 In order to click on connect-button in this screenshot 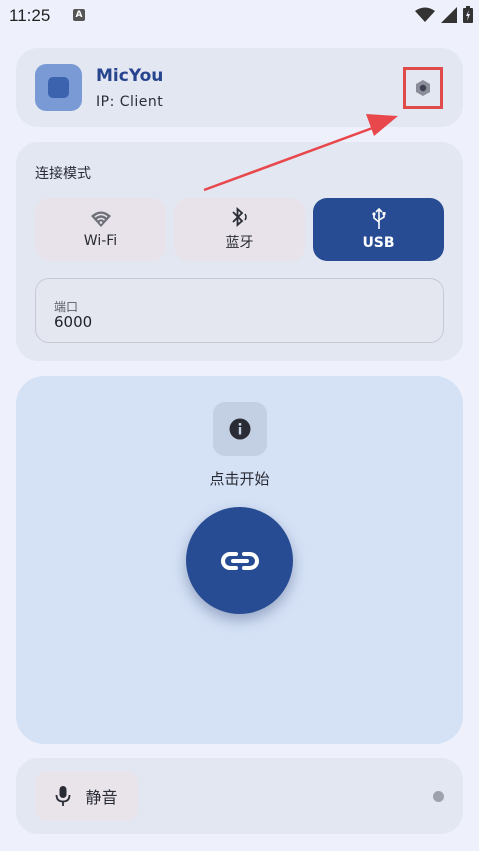, I will do `click(239, 560)`.